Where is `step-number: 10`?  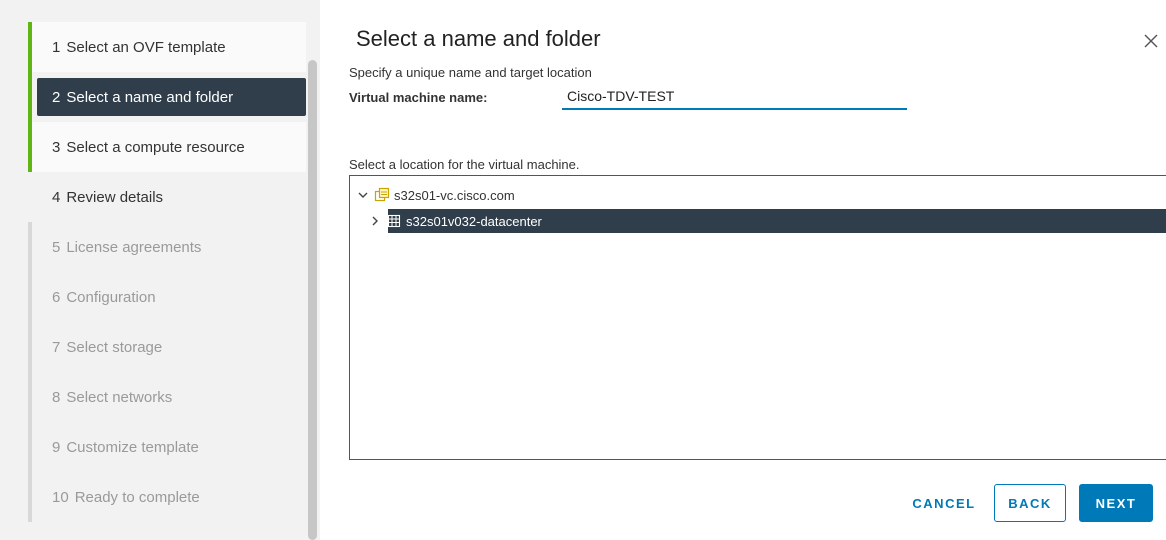
step-number: 10 is located at coordinates (60, 497).